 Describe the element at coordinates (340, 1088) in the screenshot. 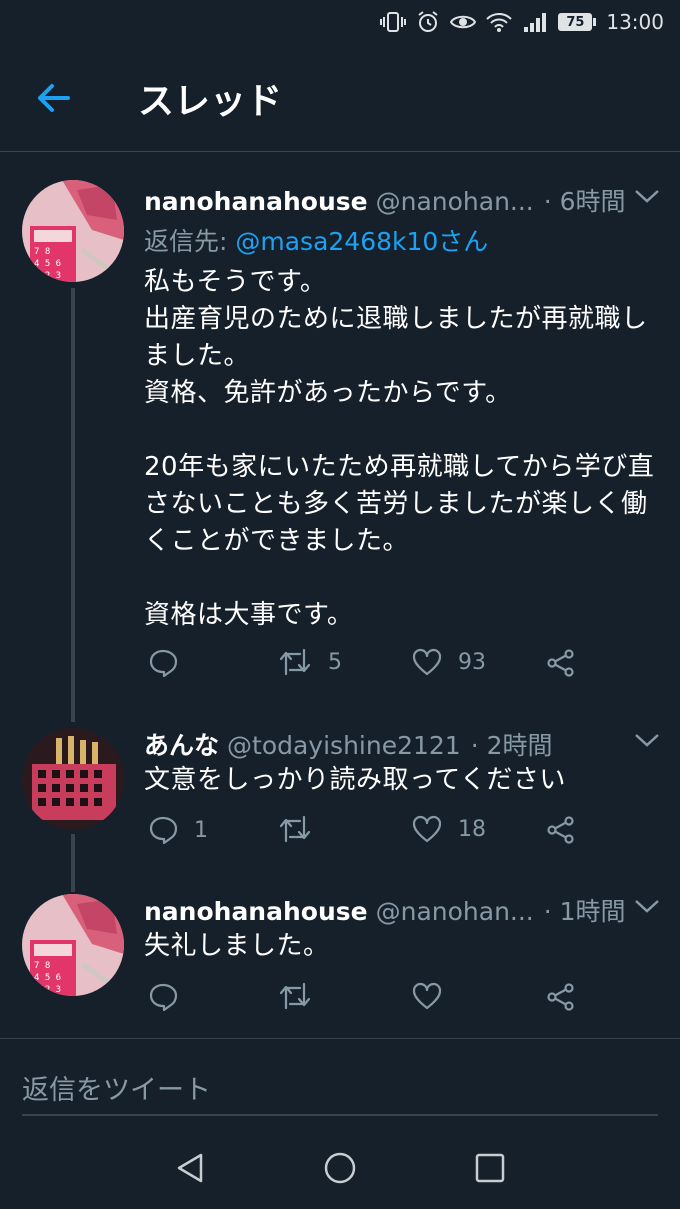

I see `reply-compose-input: 返信をツイート` at that location.